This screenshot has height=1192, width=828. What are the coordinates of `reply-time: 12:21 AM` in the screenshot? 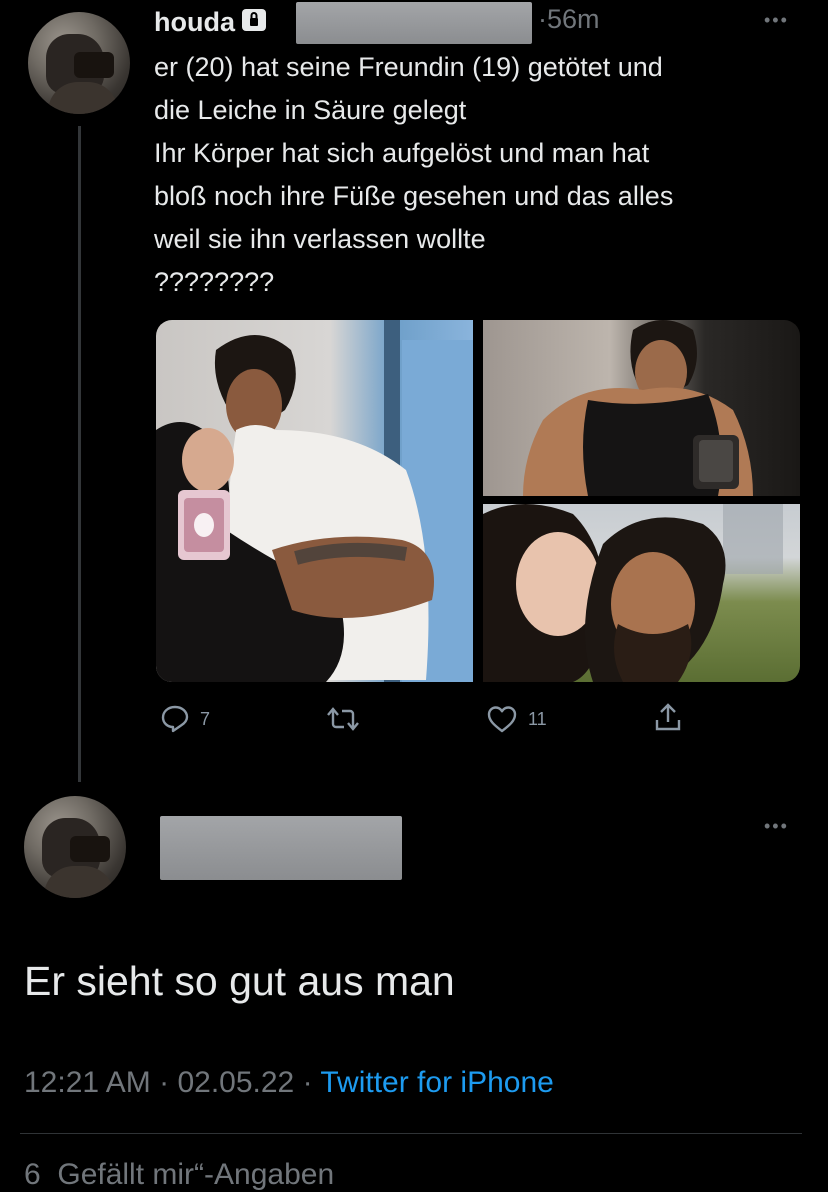 It's located at (87, 1082).